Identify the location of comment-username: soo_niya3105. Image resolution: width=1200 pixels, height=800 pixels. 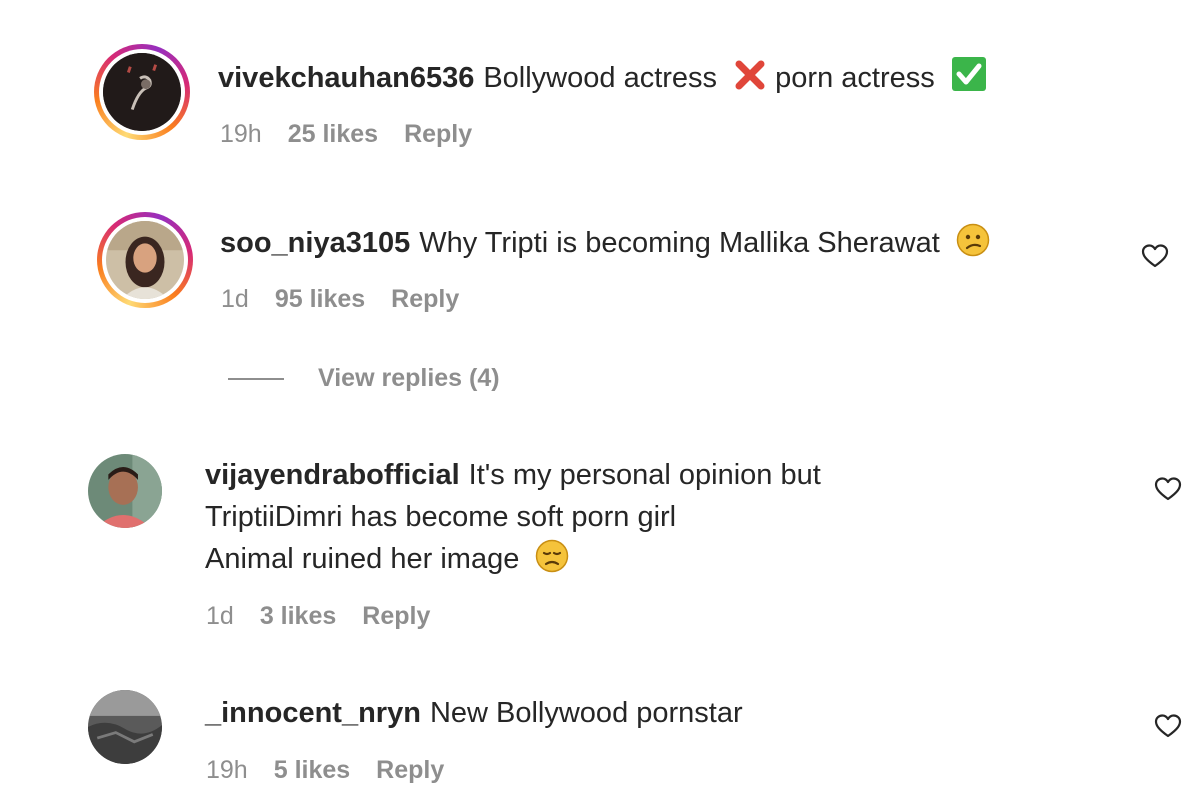
(315, 243).